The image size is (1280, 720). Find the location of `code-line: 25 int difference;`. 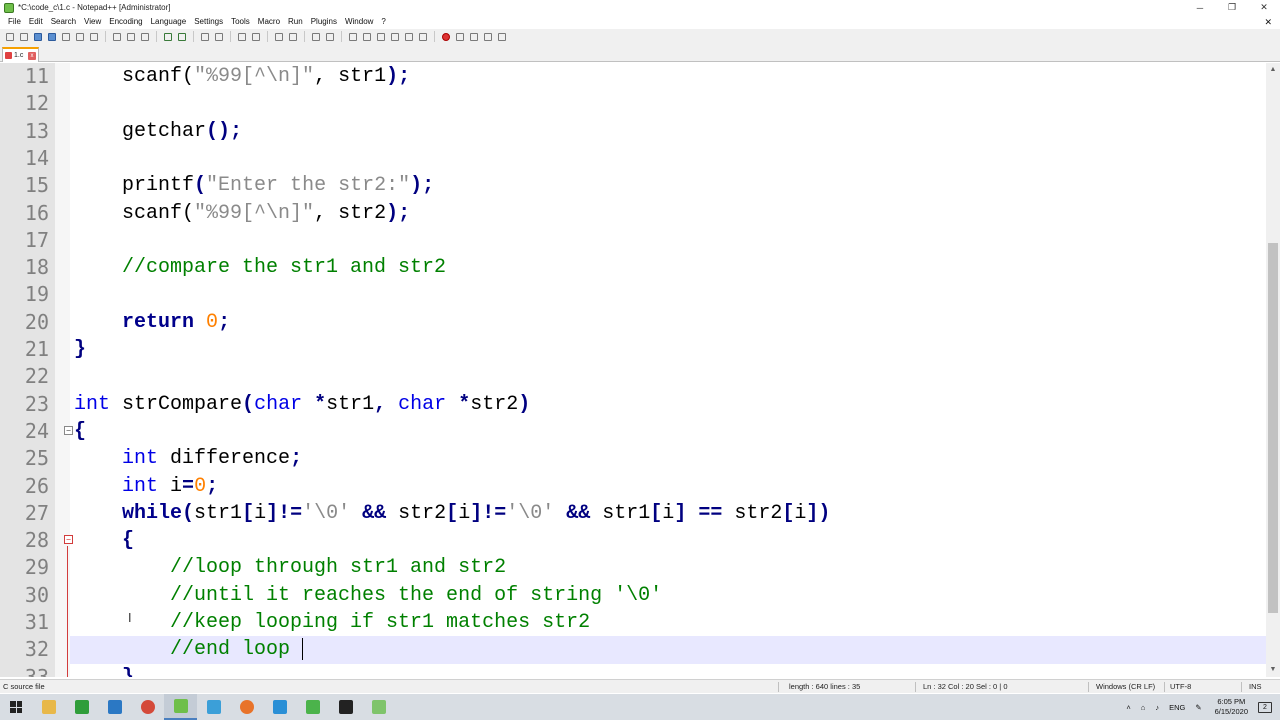

code-line: 25 int difference; is located at coordinates (645, 458).